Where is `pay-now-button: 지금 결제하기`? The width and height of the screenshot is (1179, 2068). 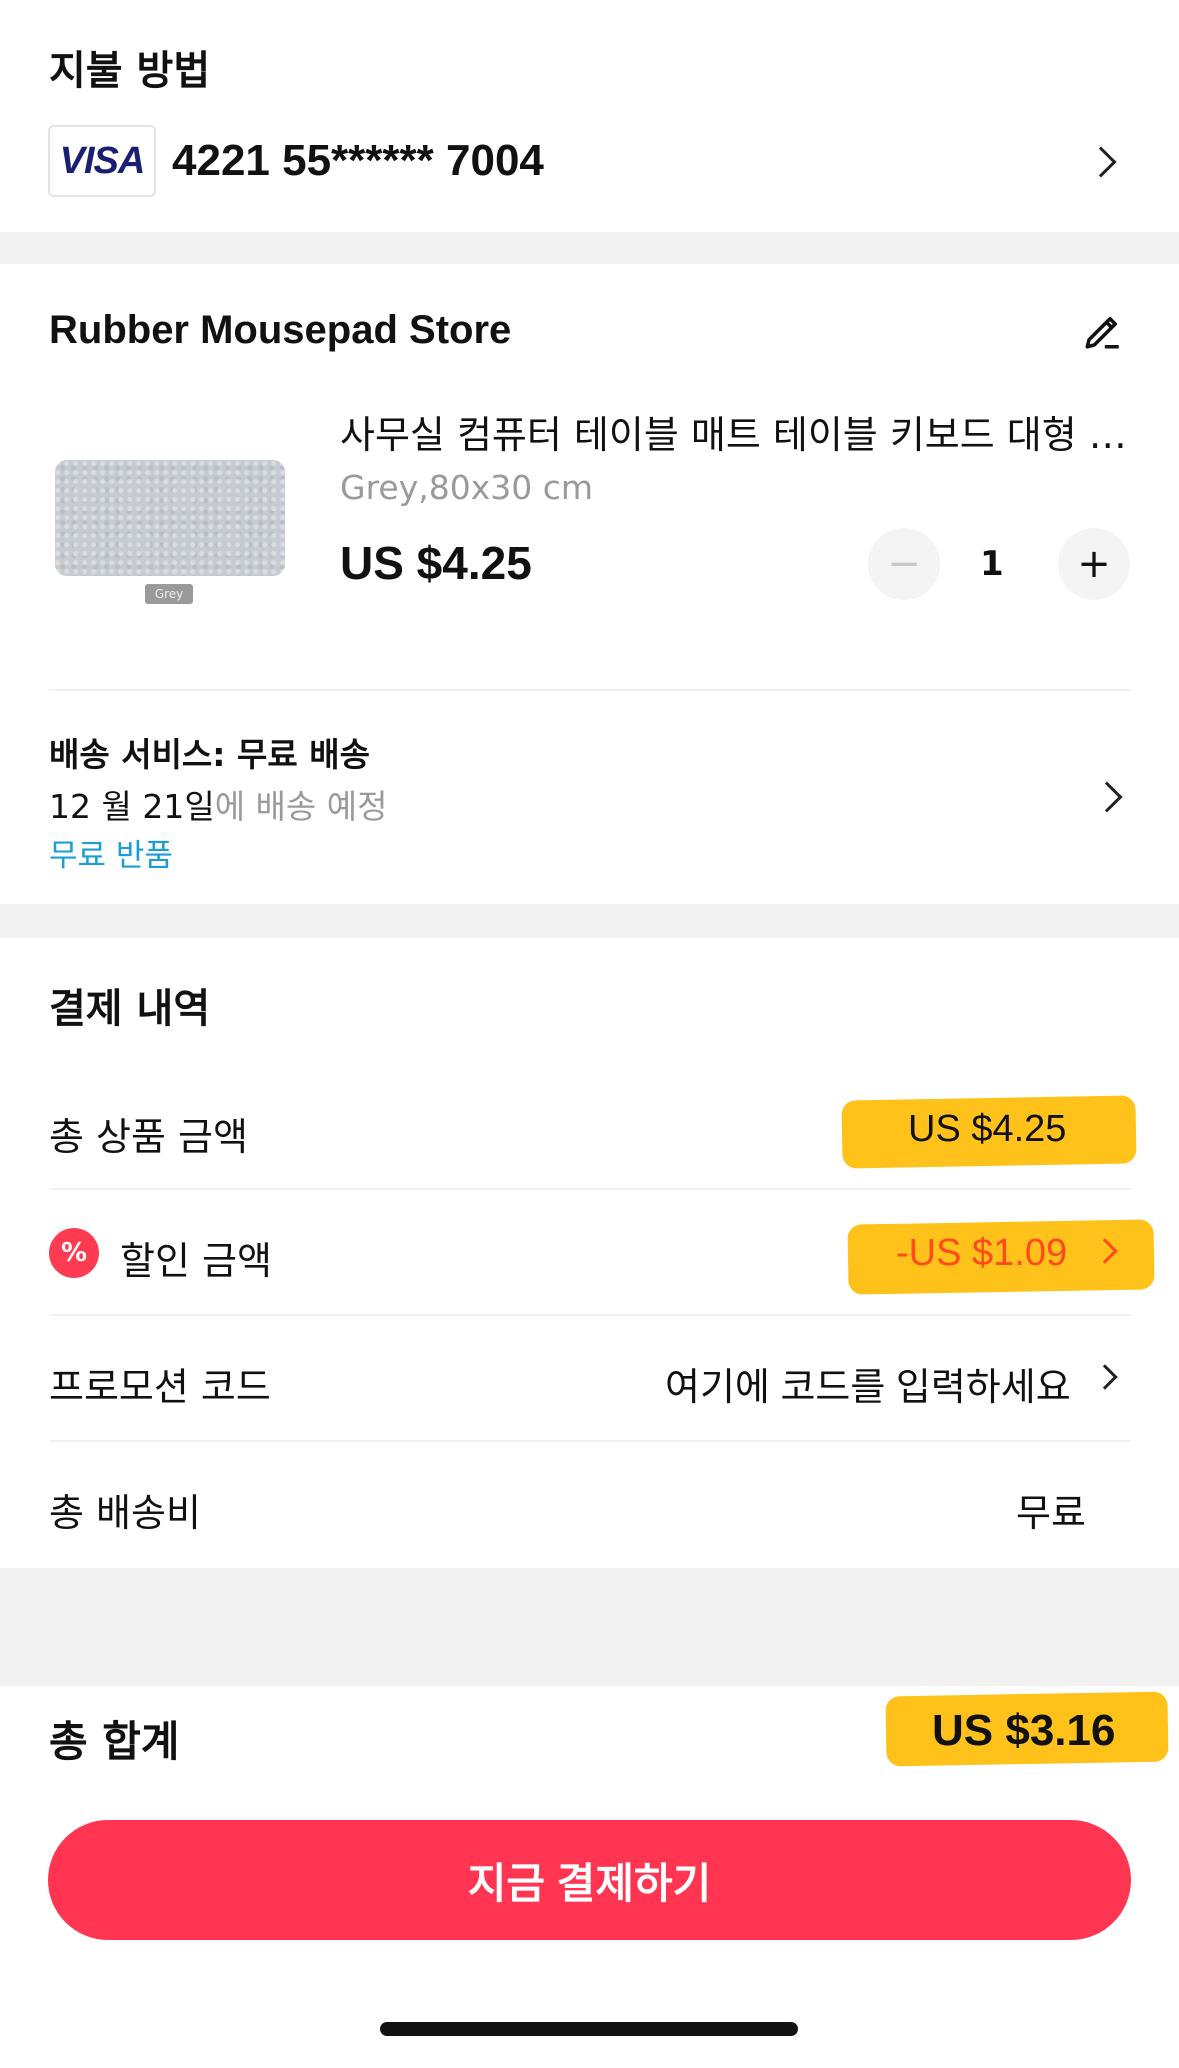
pay-now-button: 지금 결제하기 is located at coordinates (589, 1880).